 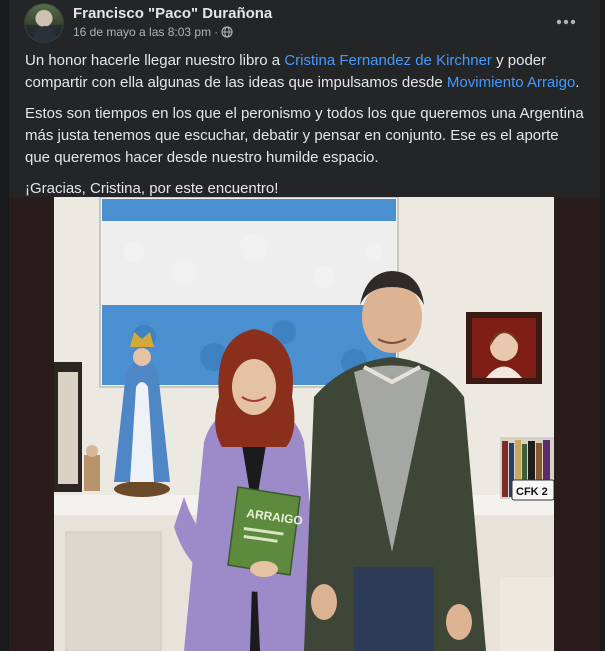 I want to click on post-meta: 16 de mayo a las 8:03 pm ·, so click(x=153, y=32).